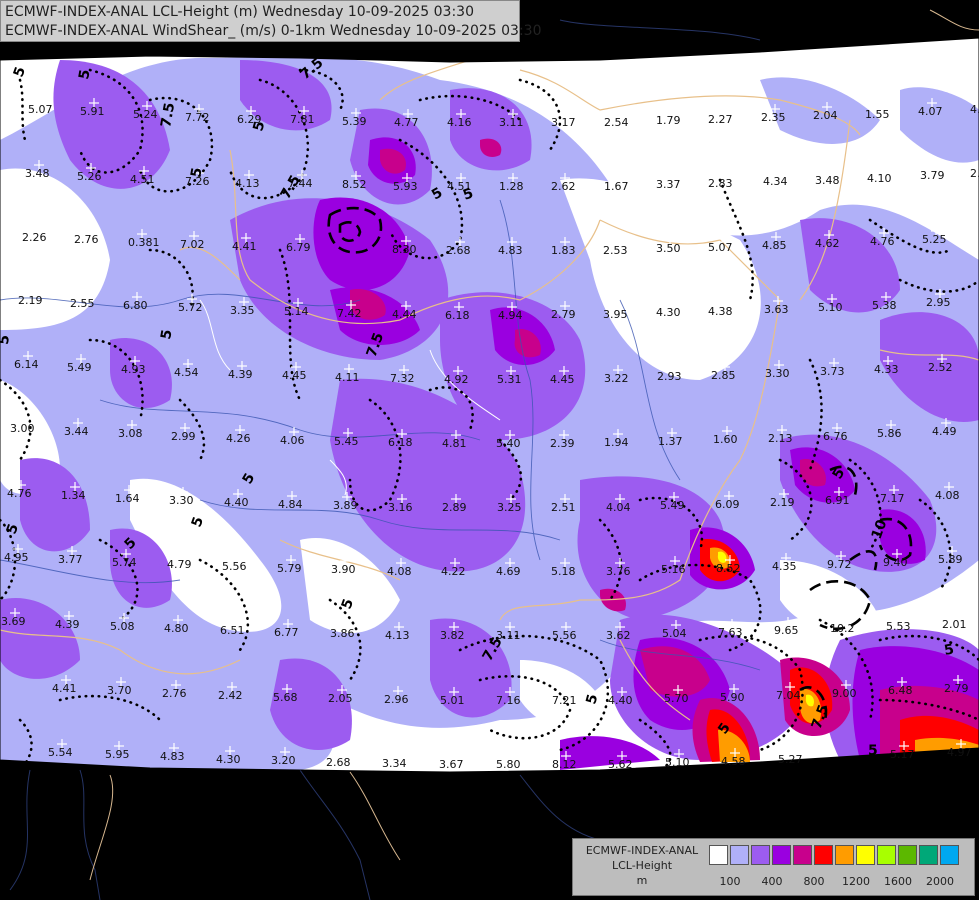  Describe the element at coordinates (346, 441) in the screenshot. I see `windshear-value-label: 5.45` at that location.